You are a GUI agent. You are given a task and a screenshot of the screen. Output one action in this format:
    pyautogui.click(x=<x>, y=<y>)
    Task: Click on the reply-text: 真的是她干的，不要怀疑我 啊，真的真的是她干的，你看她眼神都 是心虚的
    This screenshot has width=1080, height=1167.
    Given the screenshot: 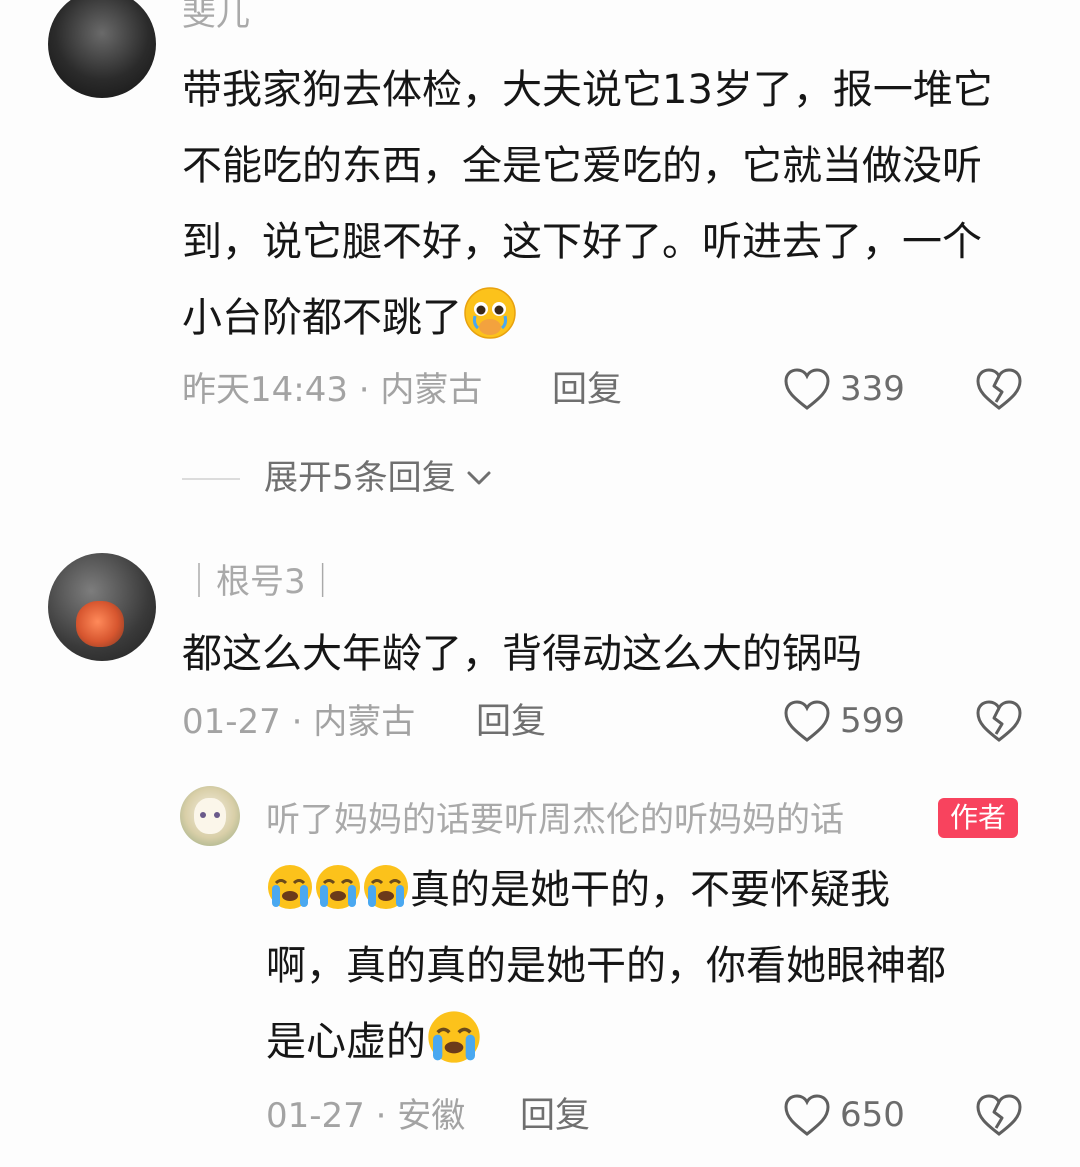 What is the action you would take?
    pyautogui.click(x=656, y=966)
    